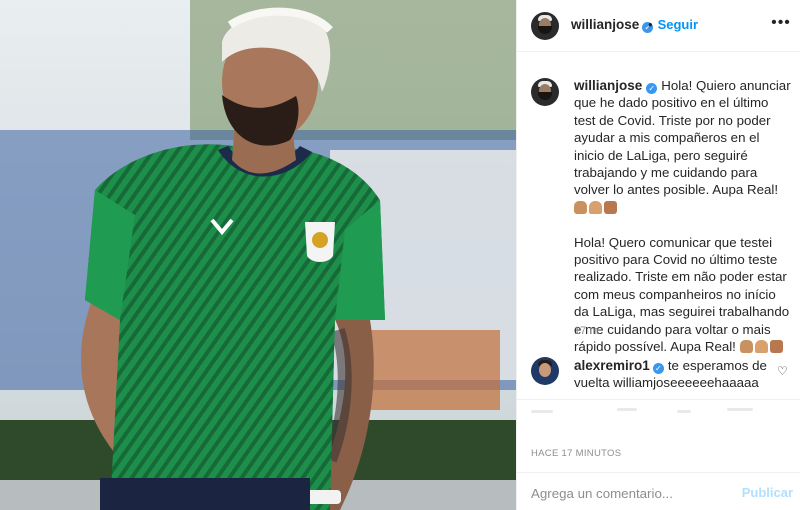 The image size is (800, 510). What do you see at coordinates (631, 493) in the screenshot?
I see `comment-input` at bounding box center [631, 493].